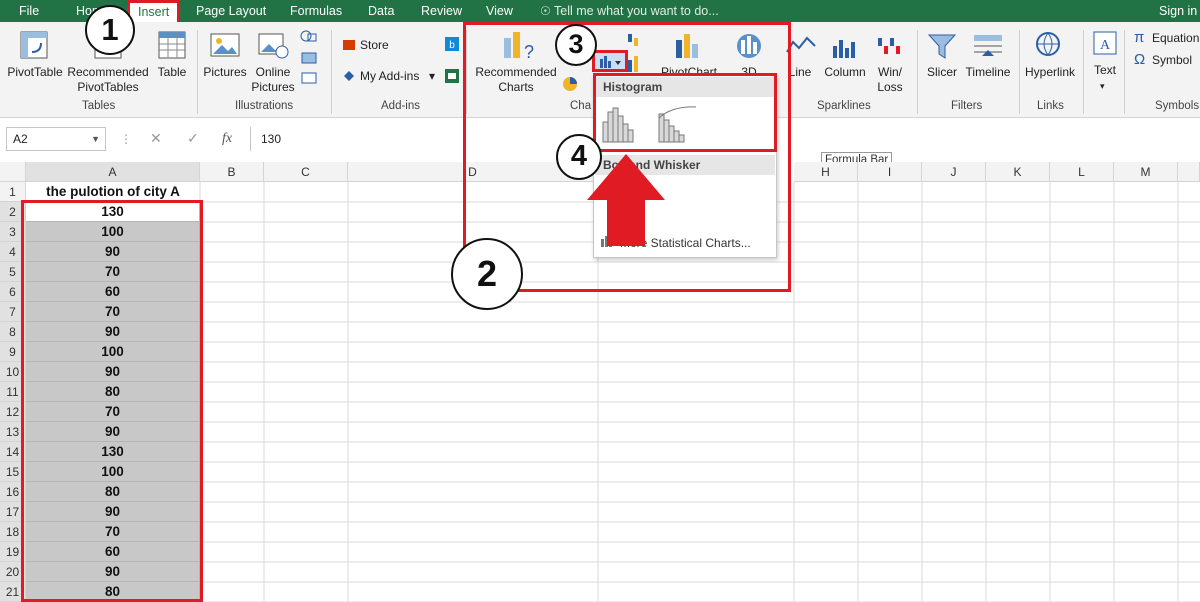 Image resolution: width=1200 pixels, height=602 pixels. I want to click on omega-icon: Ω, so click(1140, 59).